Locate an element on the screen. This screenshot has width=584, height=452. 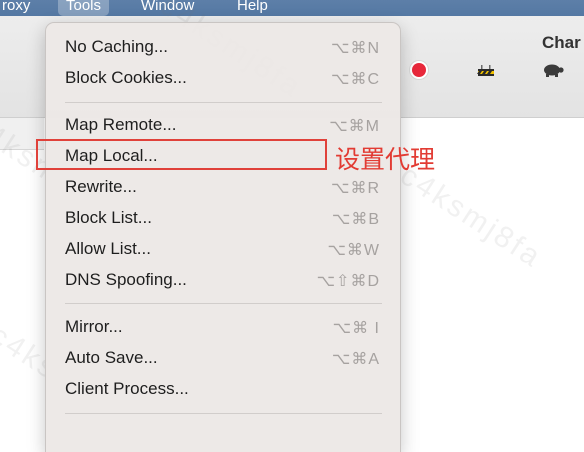
record-button is located at coordinates (419, 70).